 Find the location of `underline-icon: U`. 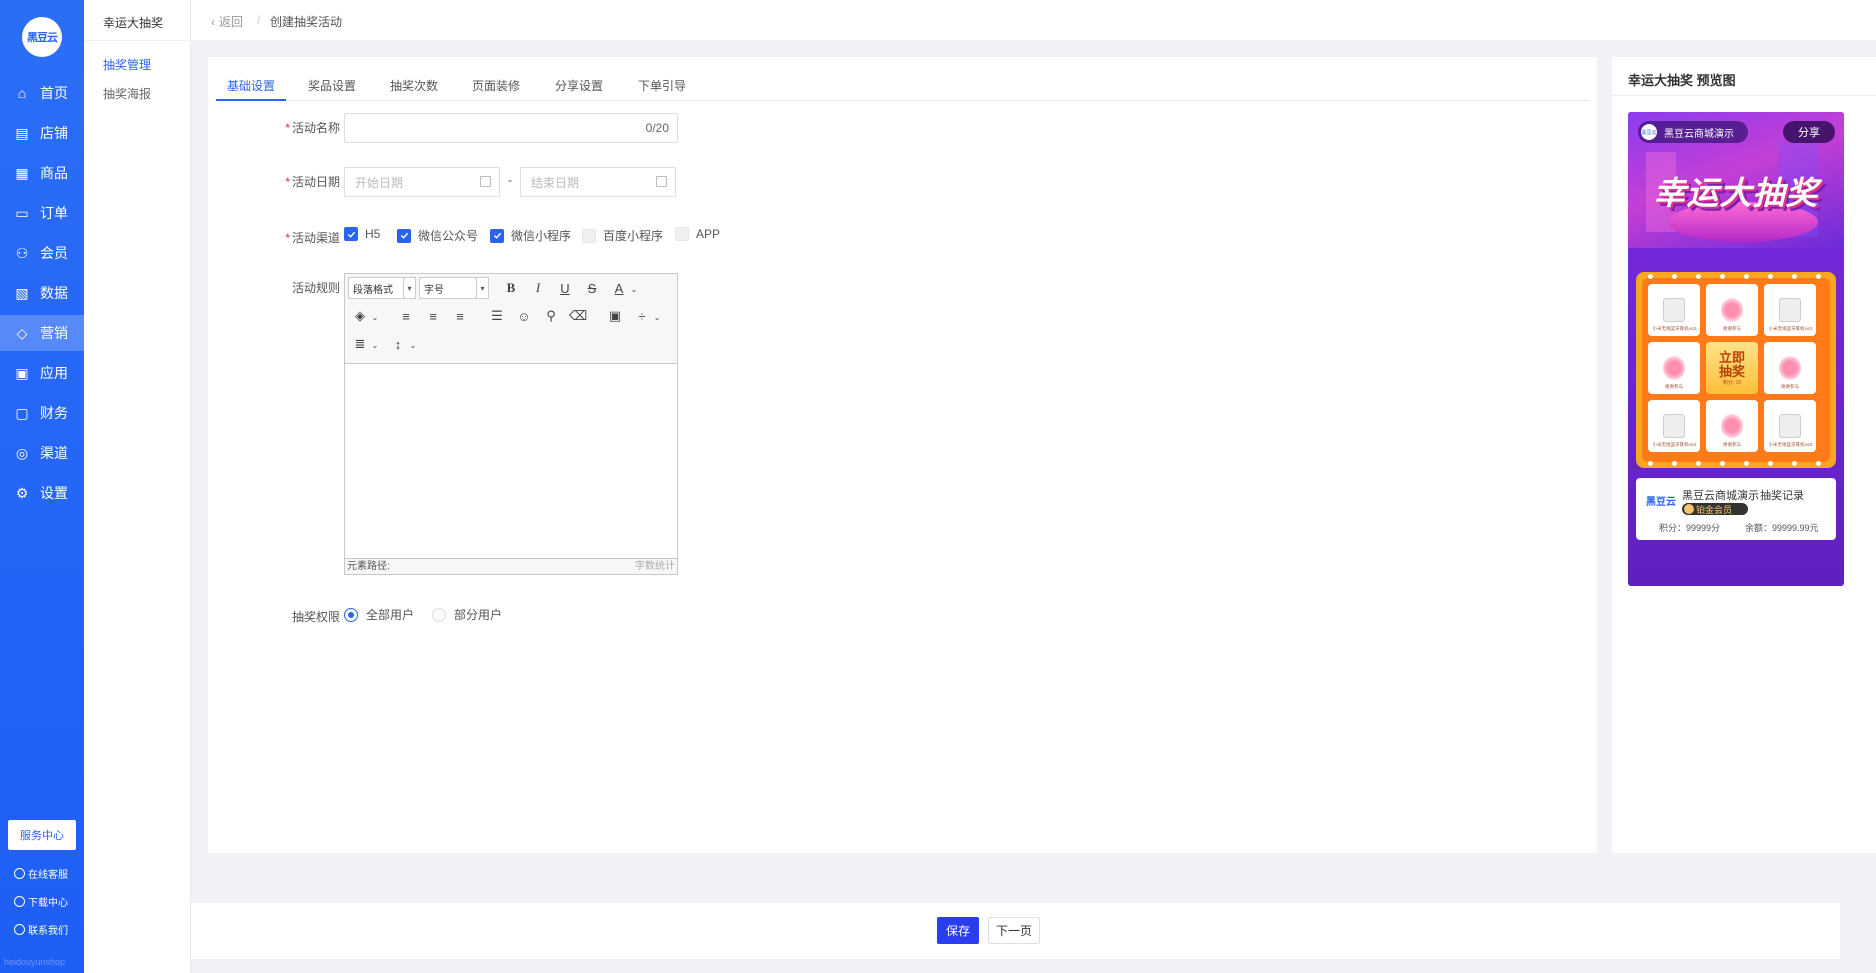

underline-icon: U is located at coordinates (565, 288).